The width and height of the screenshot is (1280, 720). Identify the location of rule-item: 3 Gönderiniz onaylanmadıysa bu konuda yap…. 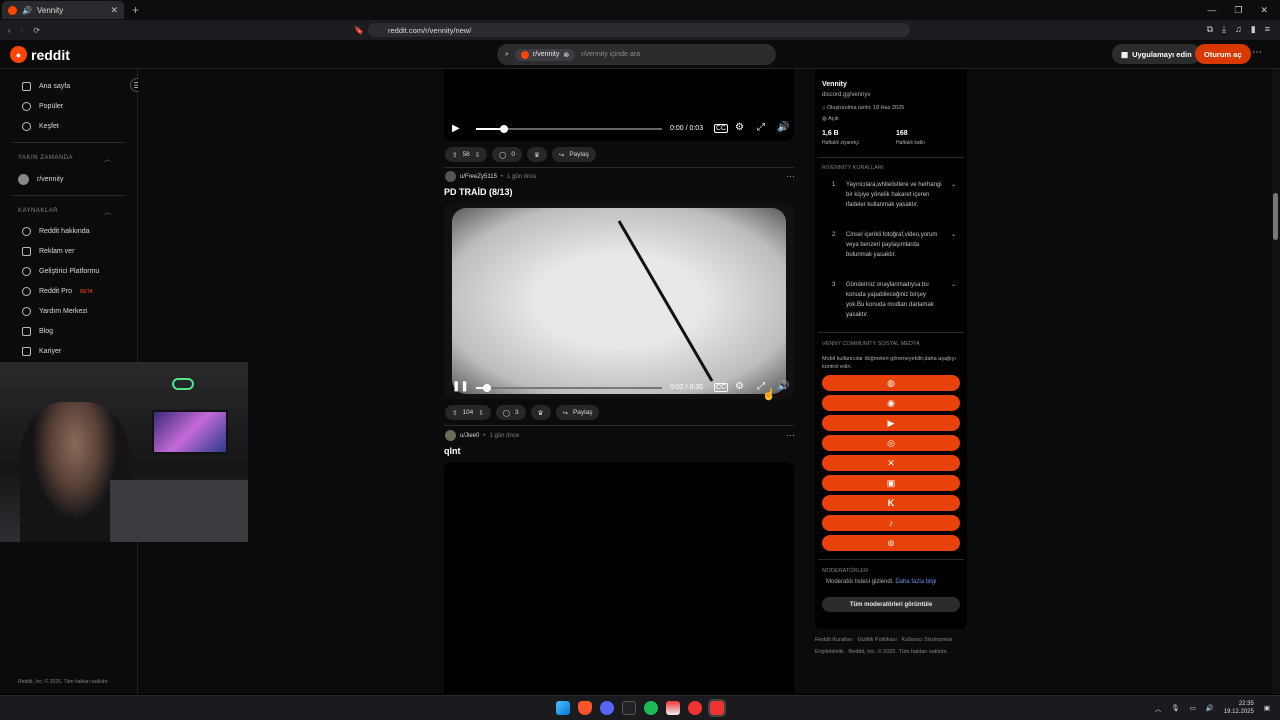
(892, 300).